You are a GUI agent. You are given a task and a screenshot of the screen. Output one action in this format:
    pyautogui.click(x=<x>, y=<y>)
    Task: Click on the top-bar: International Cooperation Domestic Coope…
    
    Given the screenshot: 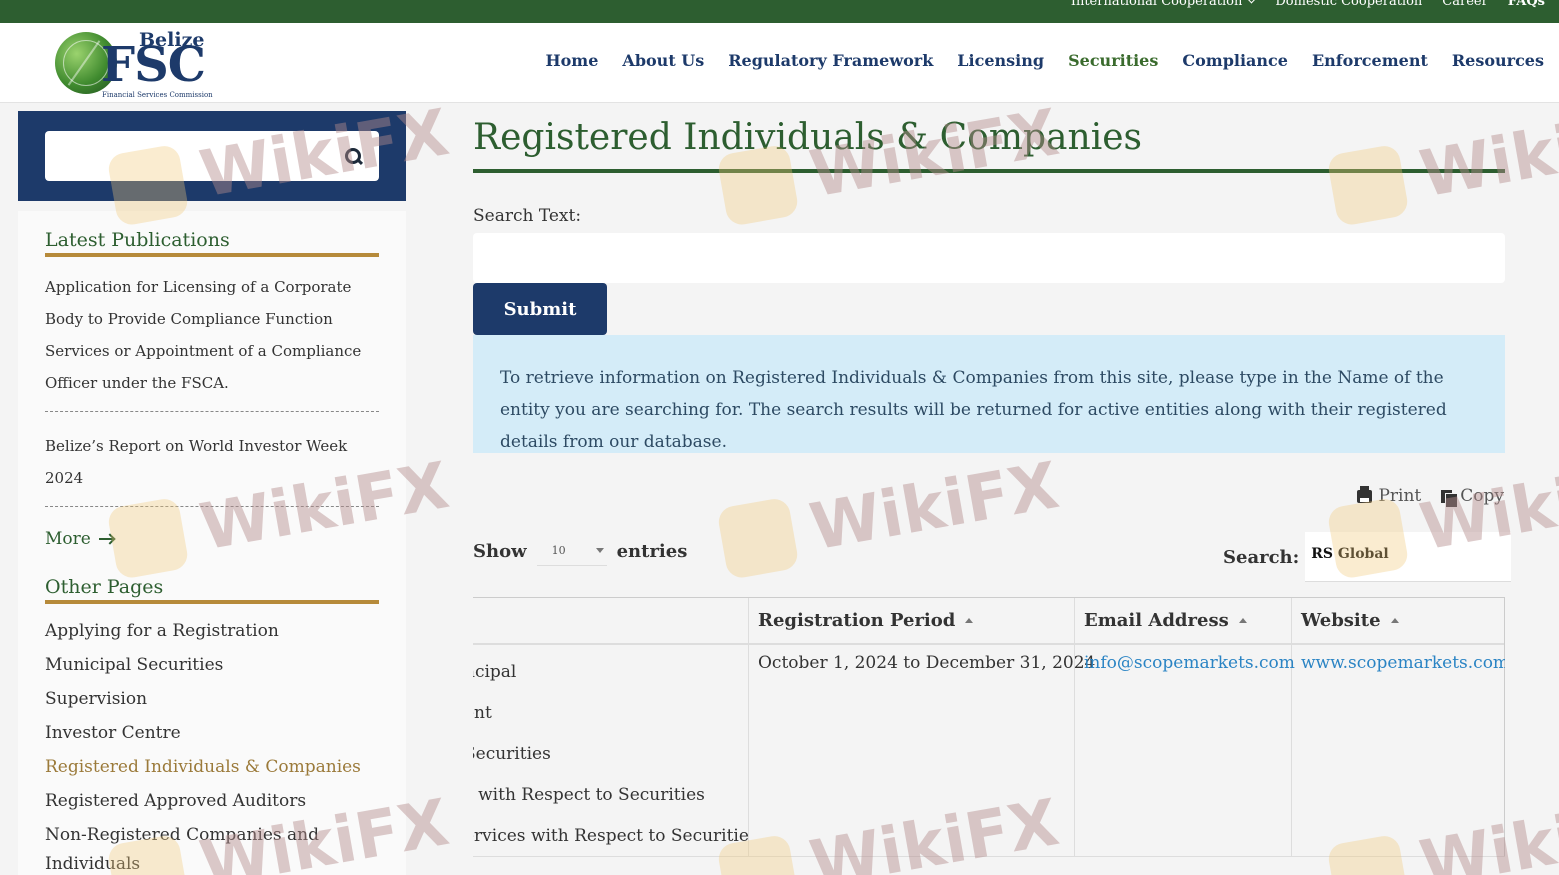 What is the action you would take?
    pyautogui.click(x=779, y=11)
    